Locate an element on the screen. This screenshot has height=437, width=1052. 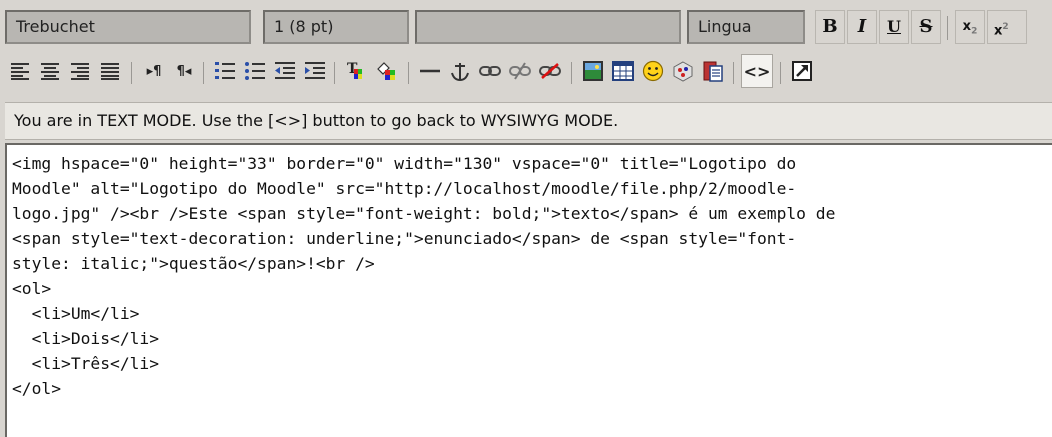
unordered-list-icon is located at coordinates (255, 71).